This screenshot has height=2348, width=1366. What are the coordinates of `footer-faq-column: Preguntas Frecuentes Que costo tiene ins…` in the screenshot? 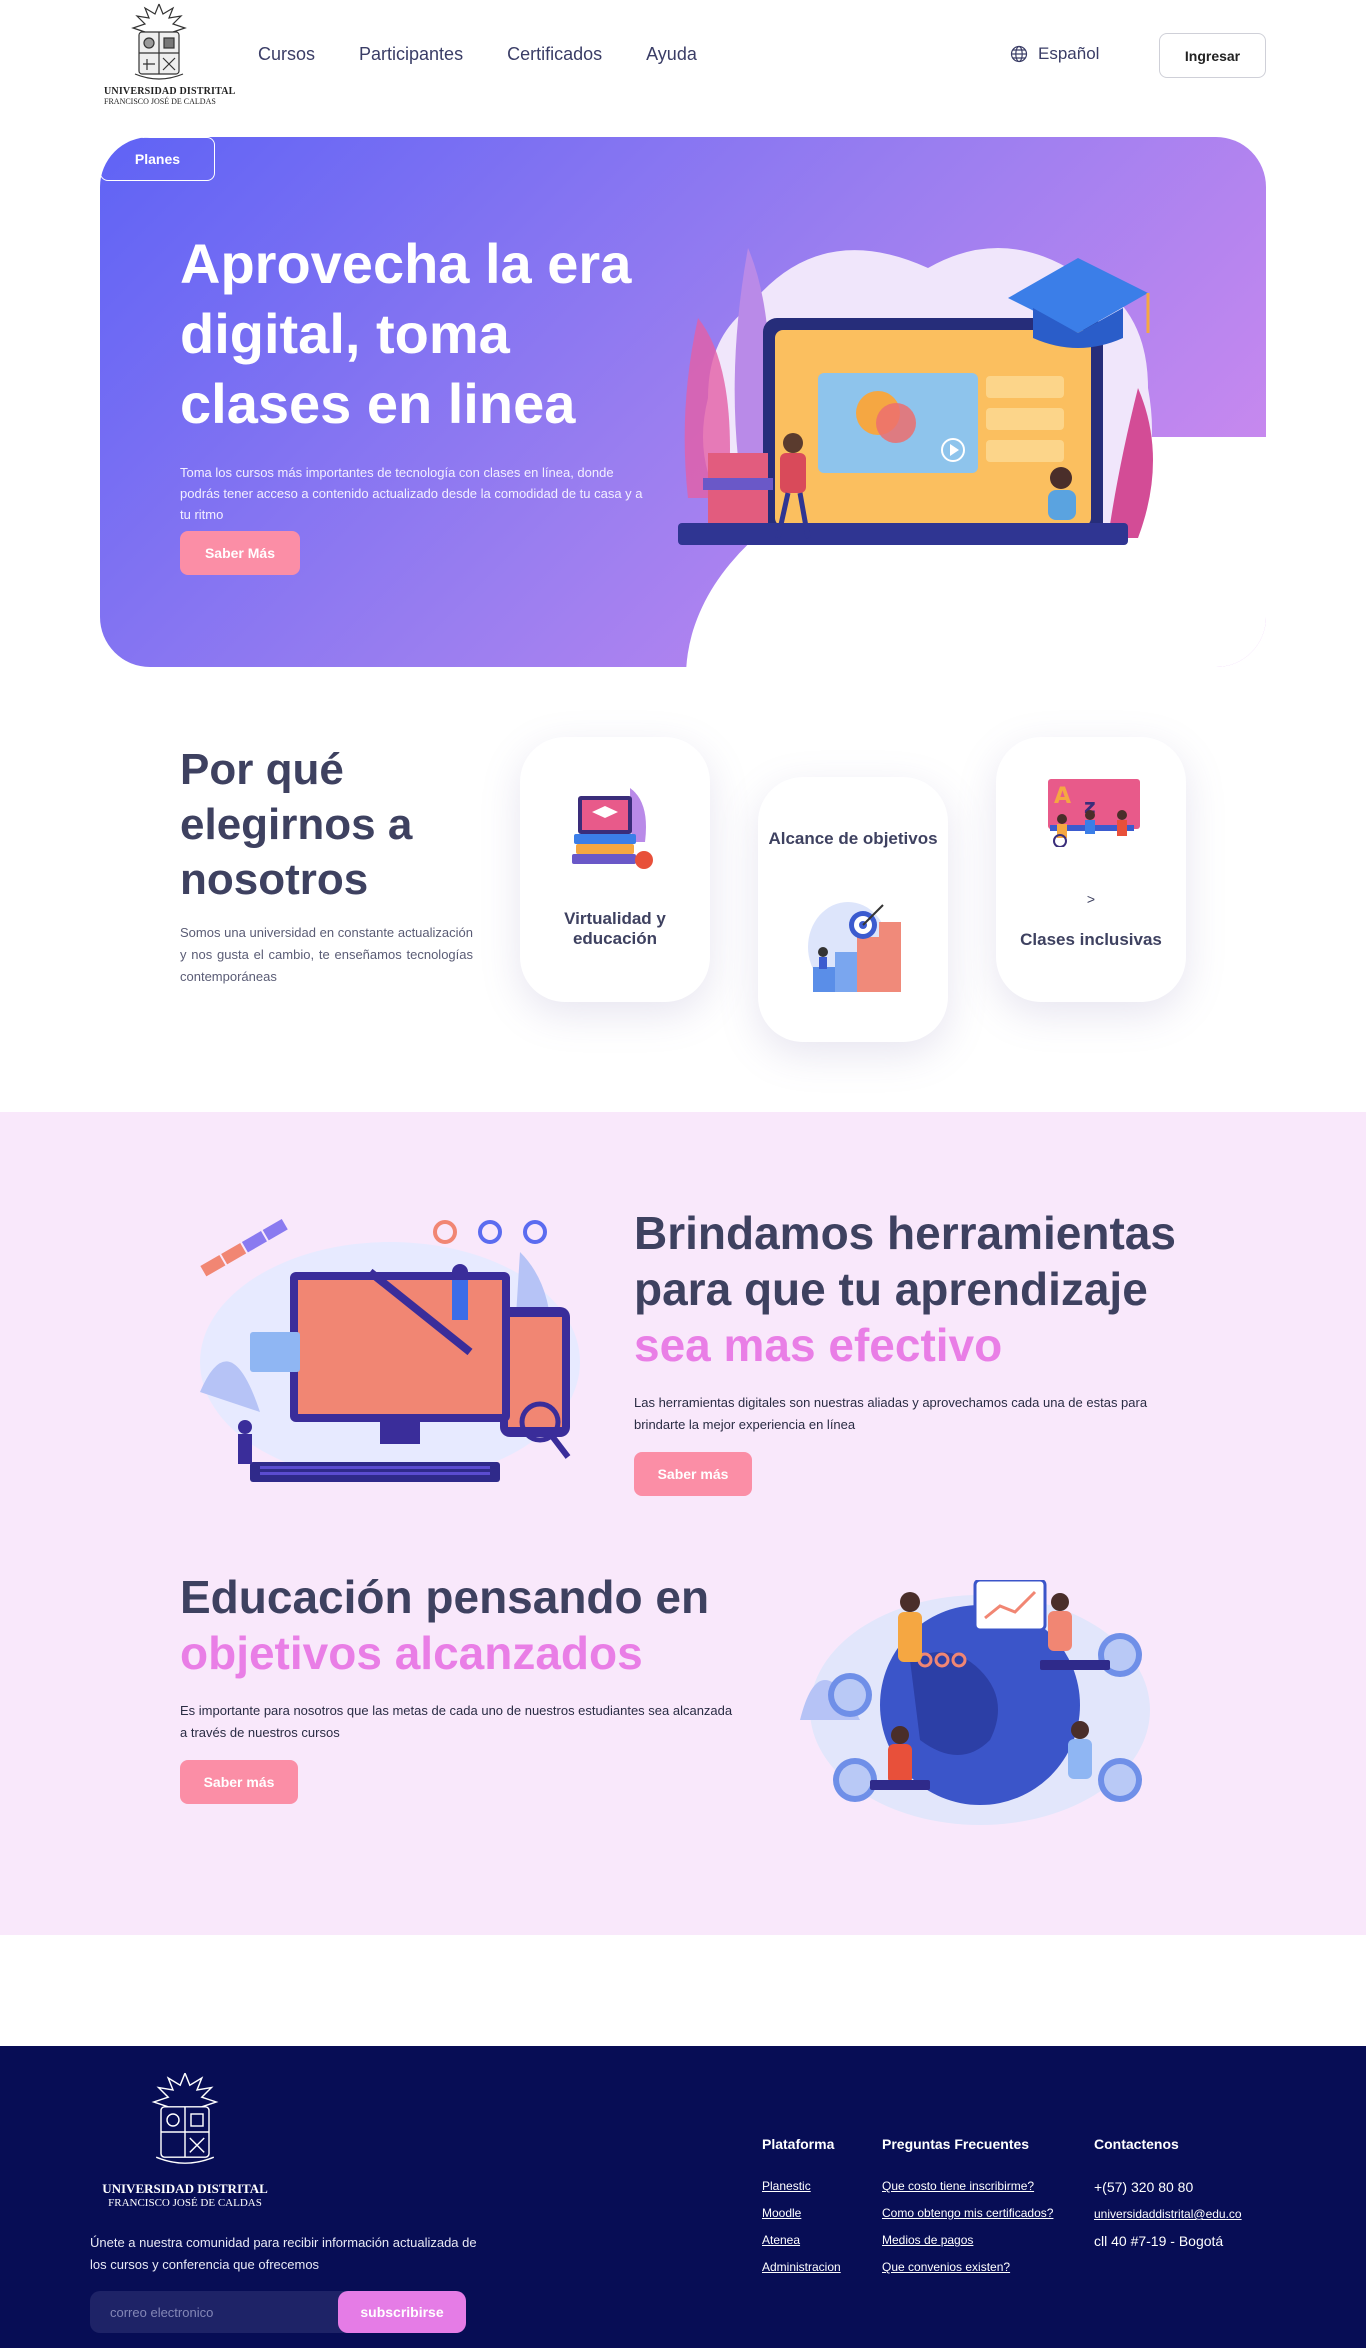 It's located at (967, 2211).